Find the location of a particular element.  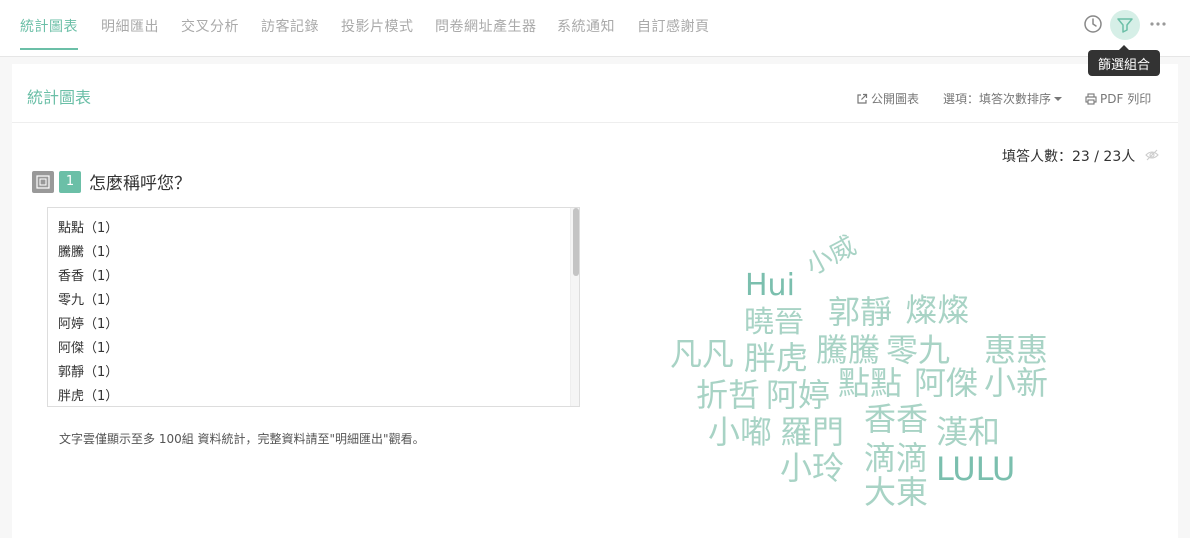

more-icon is located at coordinates (1158, 24).